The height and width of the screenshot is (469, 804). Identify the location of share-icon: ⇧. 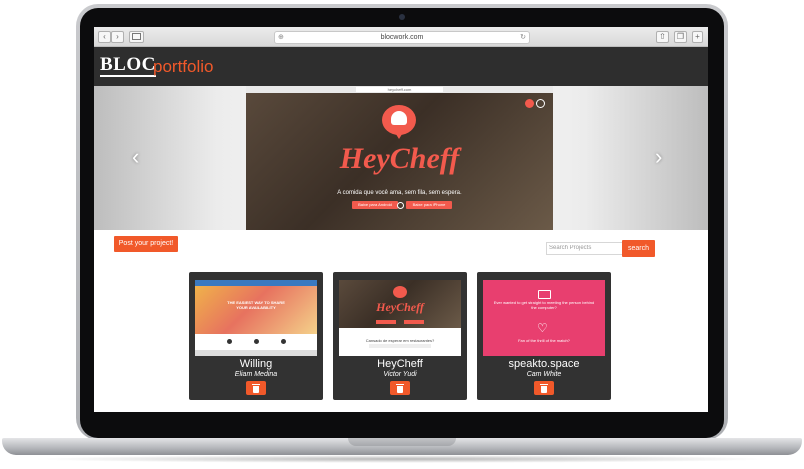
(662, 36).